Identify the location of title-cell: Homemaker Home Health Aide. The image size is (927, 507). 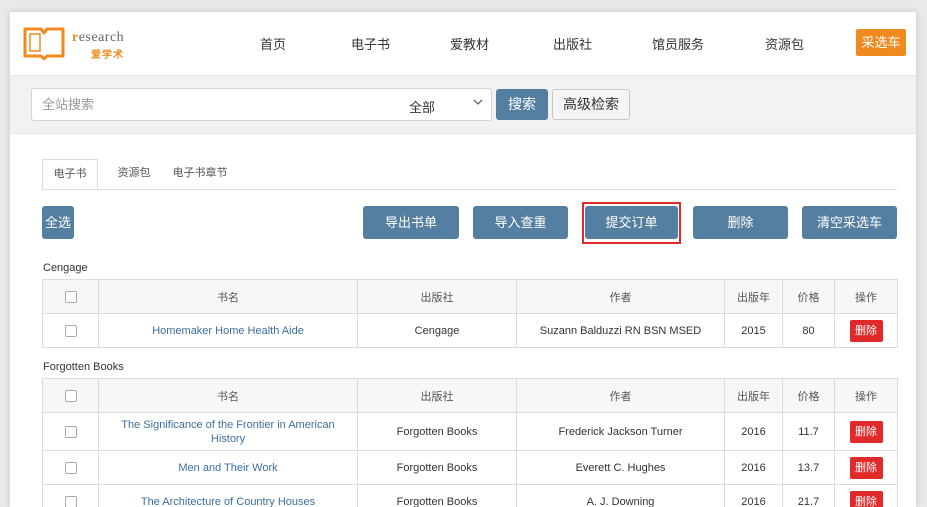
(228, 330).